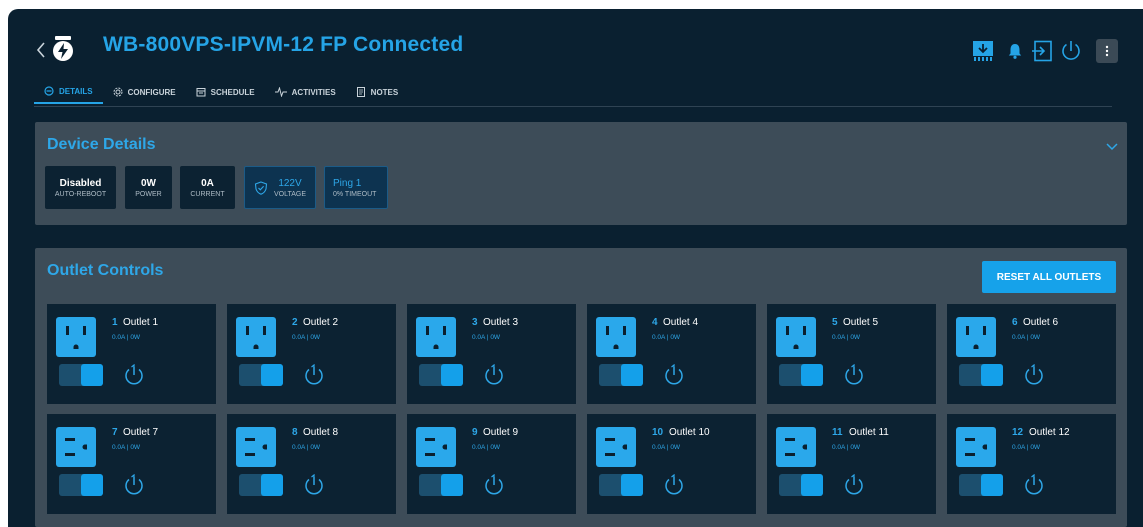 This screenshot has height=527, width=1143. Describe the element at coordinates (1015, 51) in the screenshot. I see `bell-icon` at that location.